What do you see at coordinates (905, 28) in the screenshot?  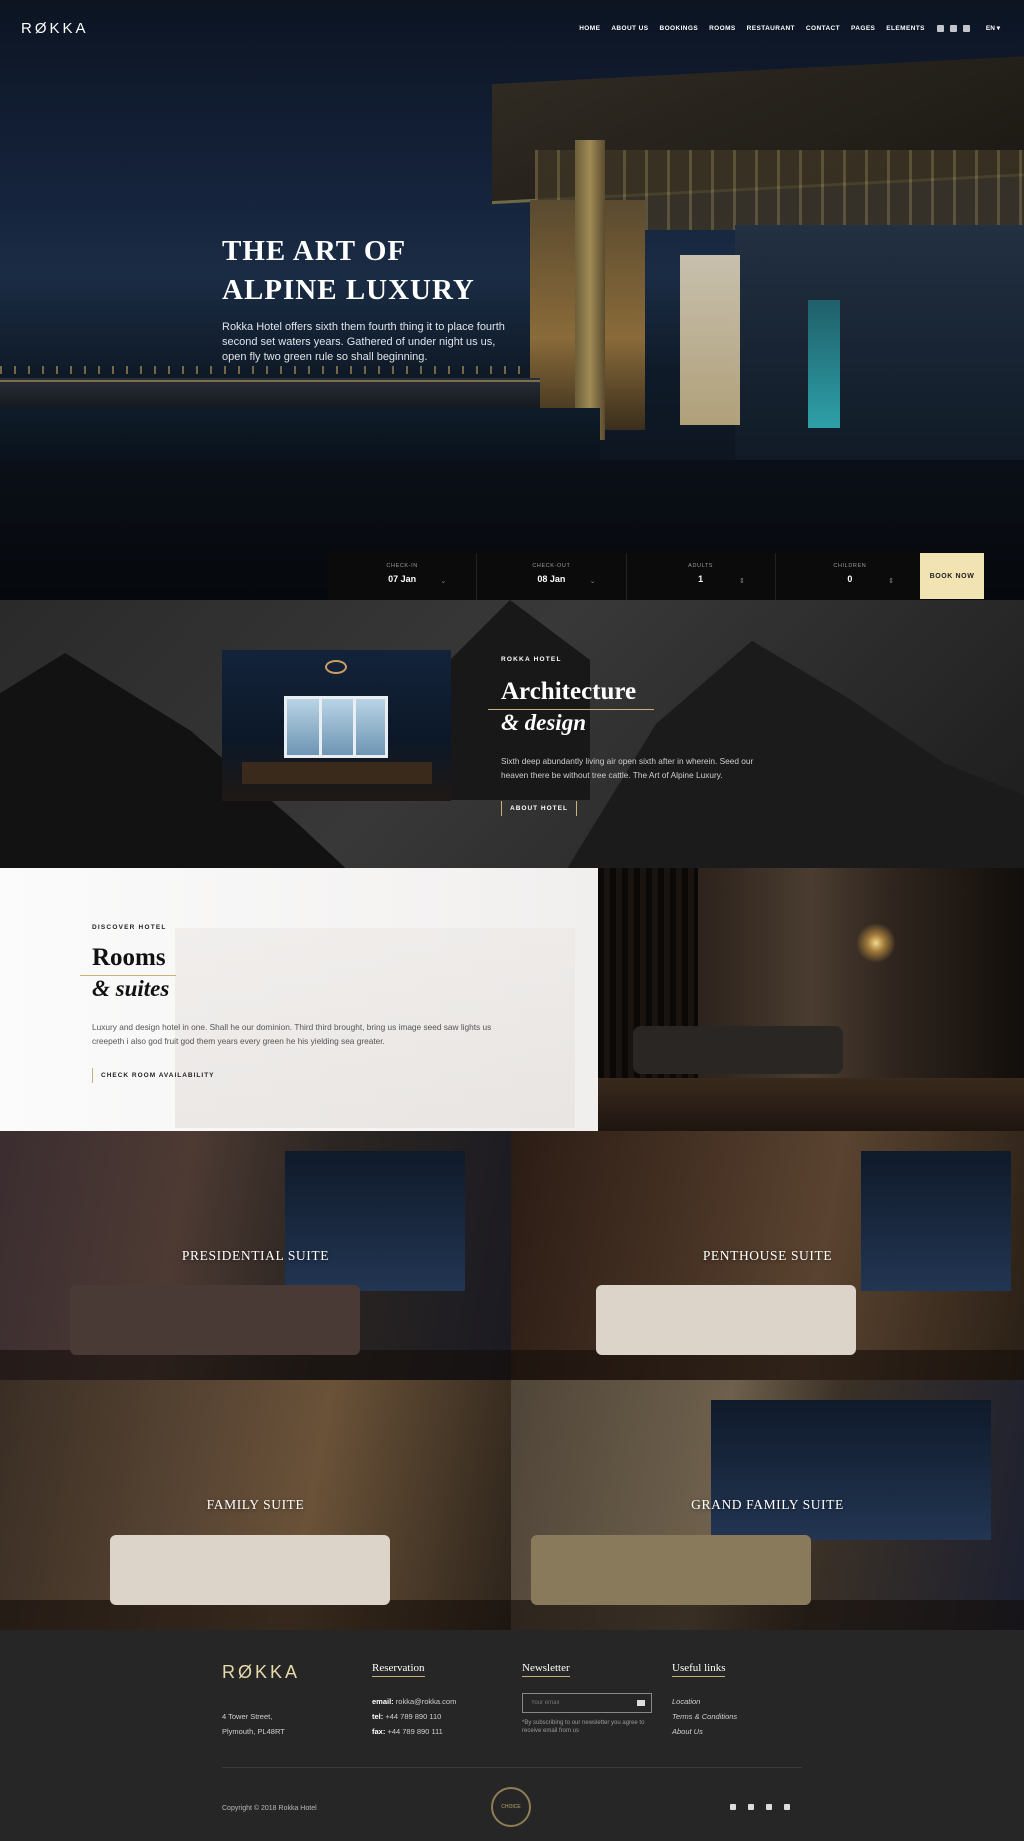 I see `nav-item-elements: ELEMENTS` at bounding box center [905, 28].